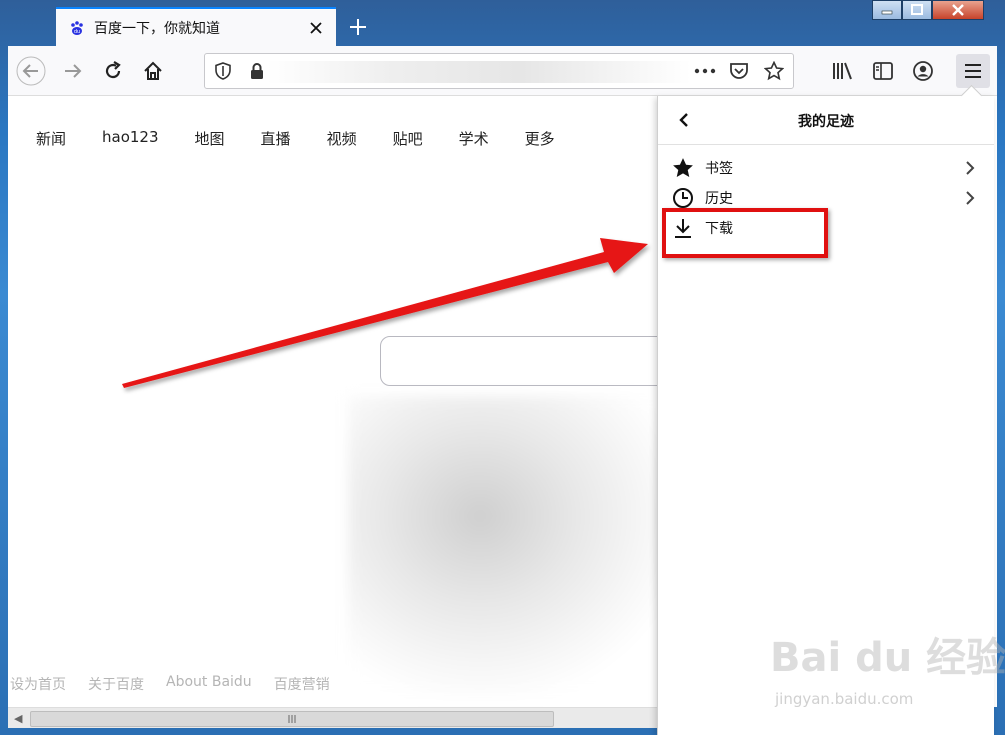  Describe the element at coordinates (843, 71) in the screenshot. I see `library-icon` at that location.